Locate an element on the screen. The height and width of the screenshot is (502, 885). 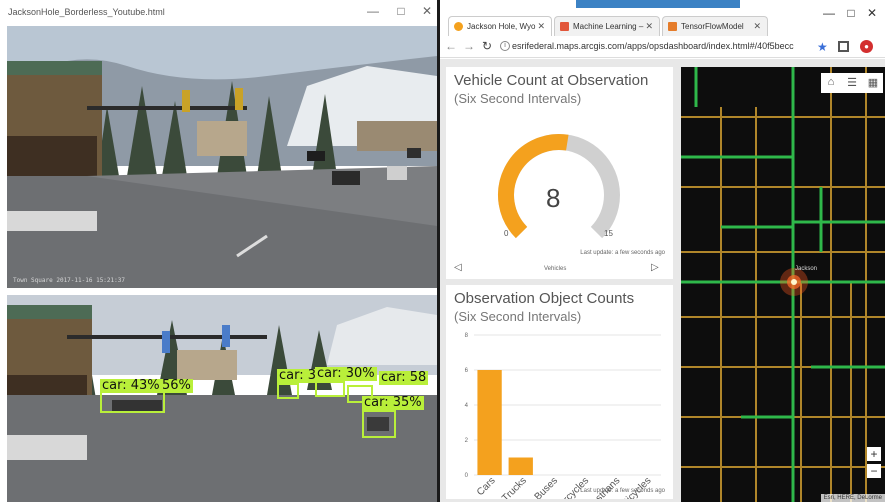
extension-badge-icon: ● is located at coordinates (866, 46).